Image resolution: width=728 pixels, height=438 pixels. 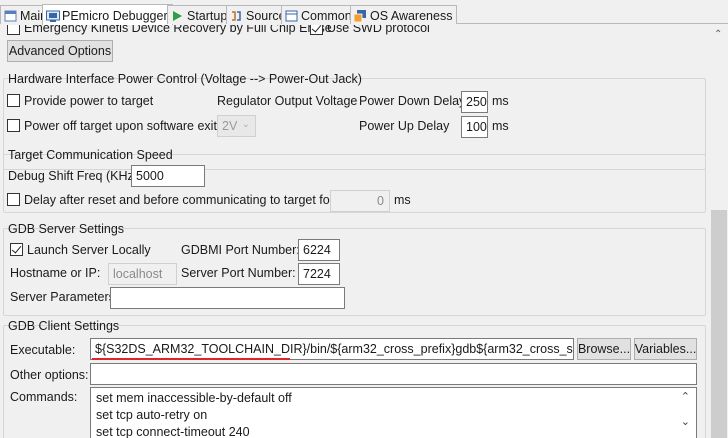 What do you see at coordinates (73, 176) in the screenshot?
I see `shift-freq-label: Debug Shift Freq (KHz)` at bounding box center [73, 176].